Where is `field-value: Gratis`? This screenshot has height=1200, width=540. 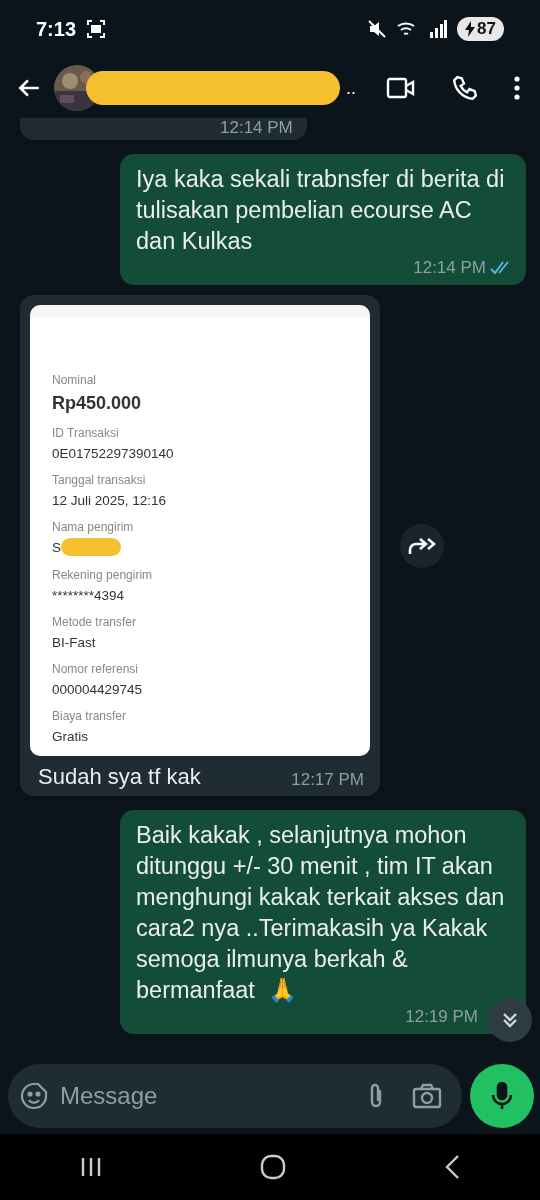
field-value: Gratis is located at coordinates (70, 736).